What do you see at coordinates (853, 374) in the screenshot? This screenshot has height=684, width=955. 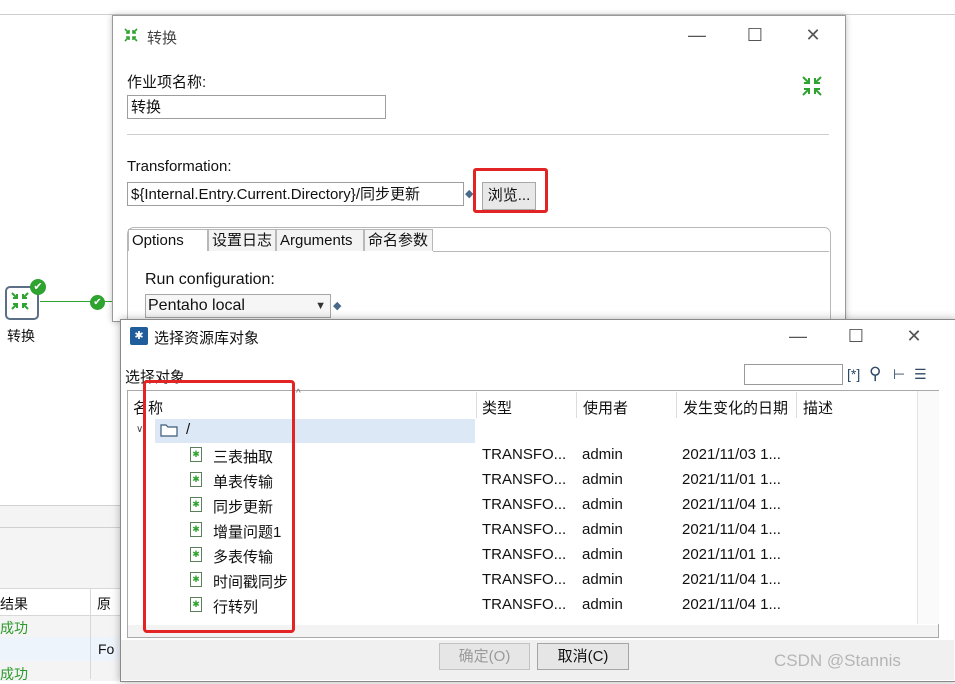 I see `regex-filter-icon: [*]` at bounding box center [853, 374].